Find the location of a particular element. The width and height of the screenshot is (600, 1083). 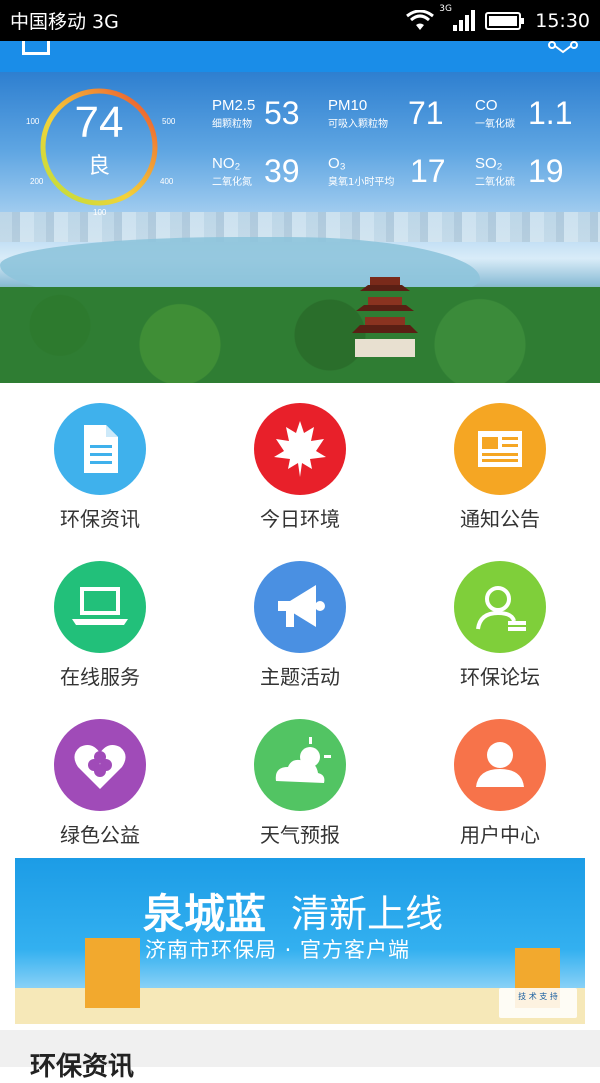

tile-online-service: 在线服务 is located at coordinates (100, 620).